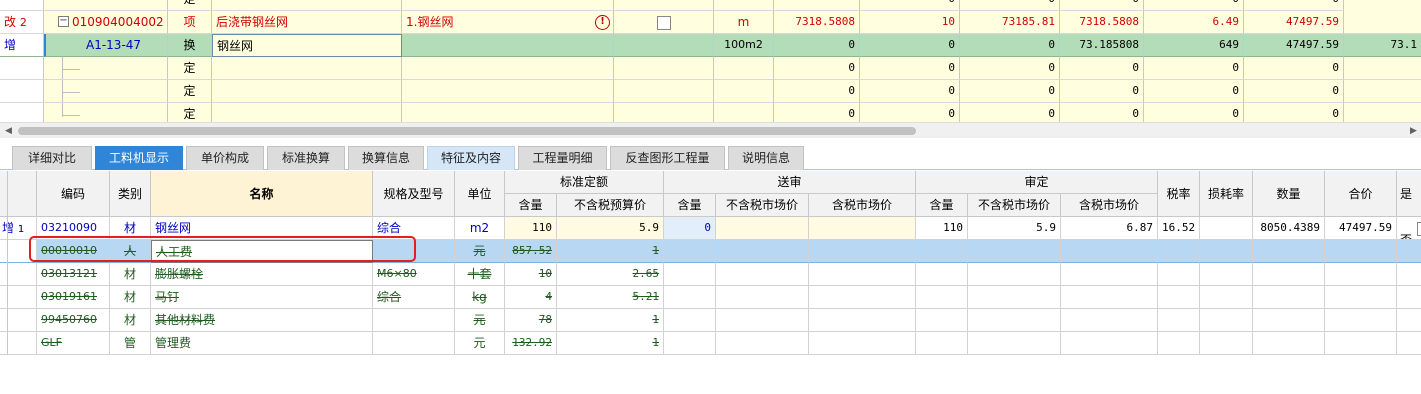  I want to click on table-row: 99450760 材 其他材料费 元 78 1, so click(710, 320).